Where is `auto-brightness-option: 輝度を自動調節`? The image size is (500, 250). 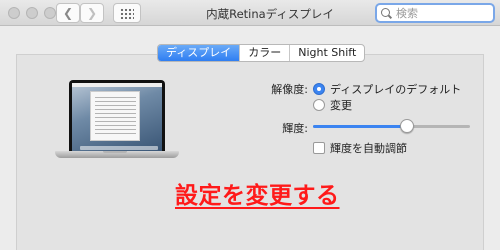
auto-brightness-option: 輝度を自動調節 is located at coordinates (360, 148).